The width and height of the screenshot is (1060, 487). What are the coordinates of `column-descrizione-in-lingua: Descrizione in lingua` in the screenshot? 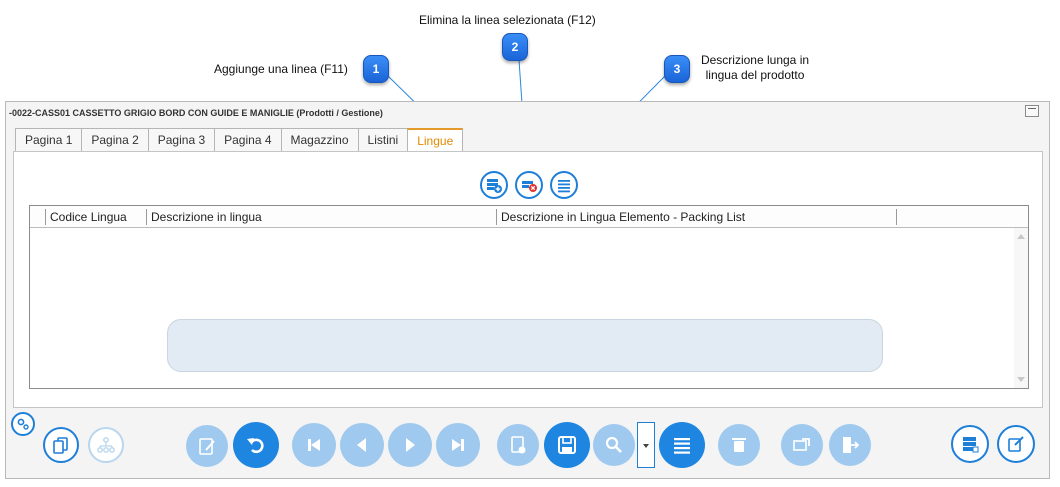 It's located at (204, 217).